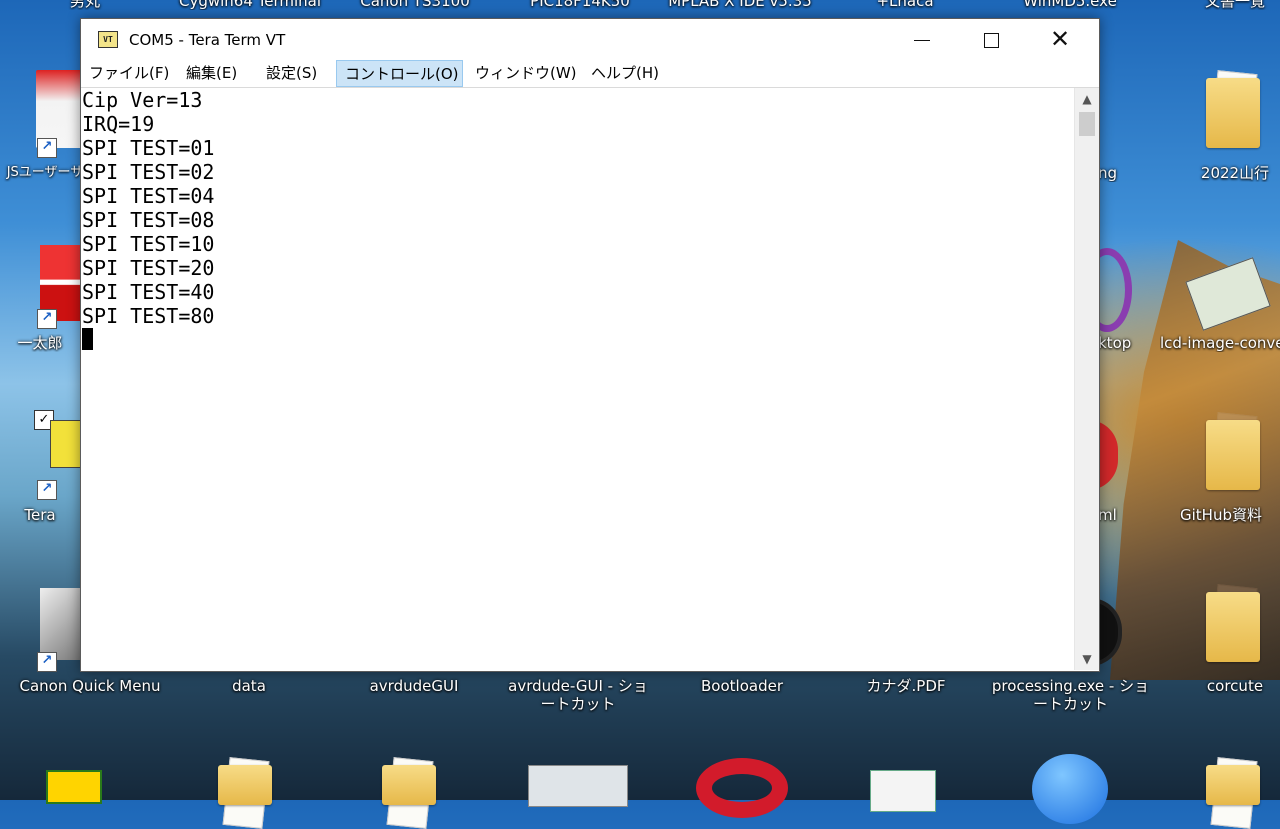  What do you see at coordinates (578, 786) in the screenshot?
I see `app-window-icon` at bounding box center [578, 786].